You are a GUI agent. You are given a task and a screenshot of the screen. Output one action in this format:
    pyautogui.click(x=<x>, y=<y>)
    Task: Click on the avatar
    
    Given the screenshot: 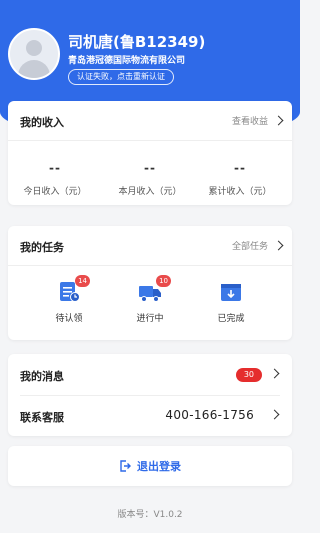 What is the action you would take?
    pyautogui.click(x=34, y=54)
    